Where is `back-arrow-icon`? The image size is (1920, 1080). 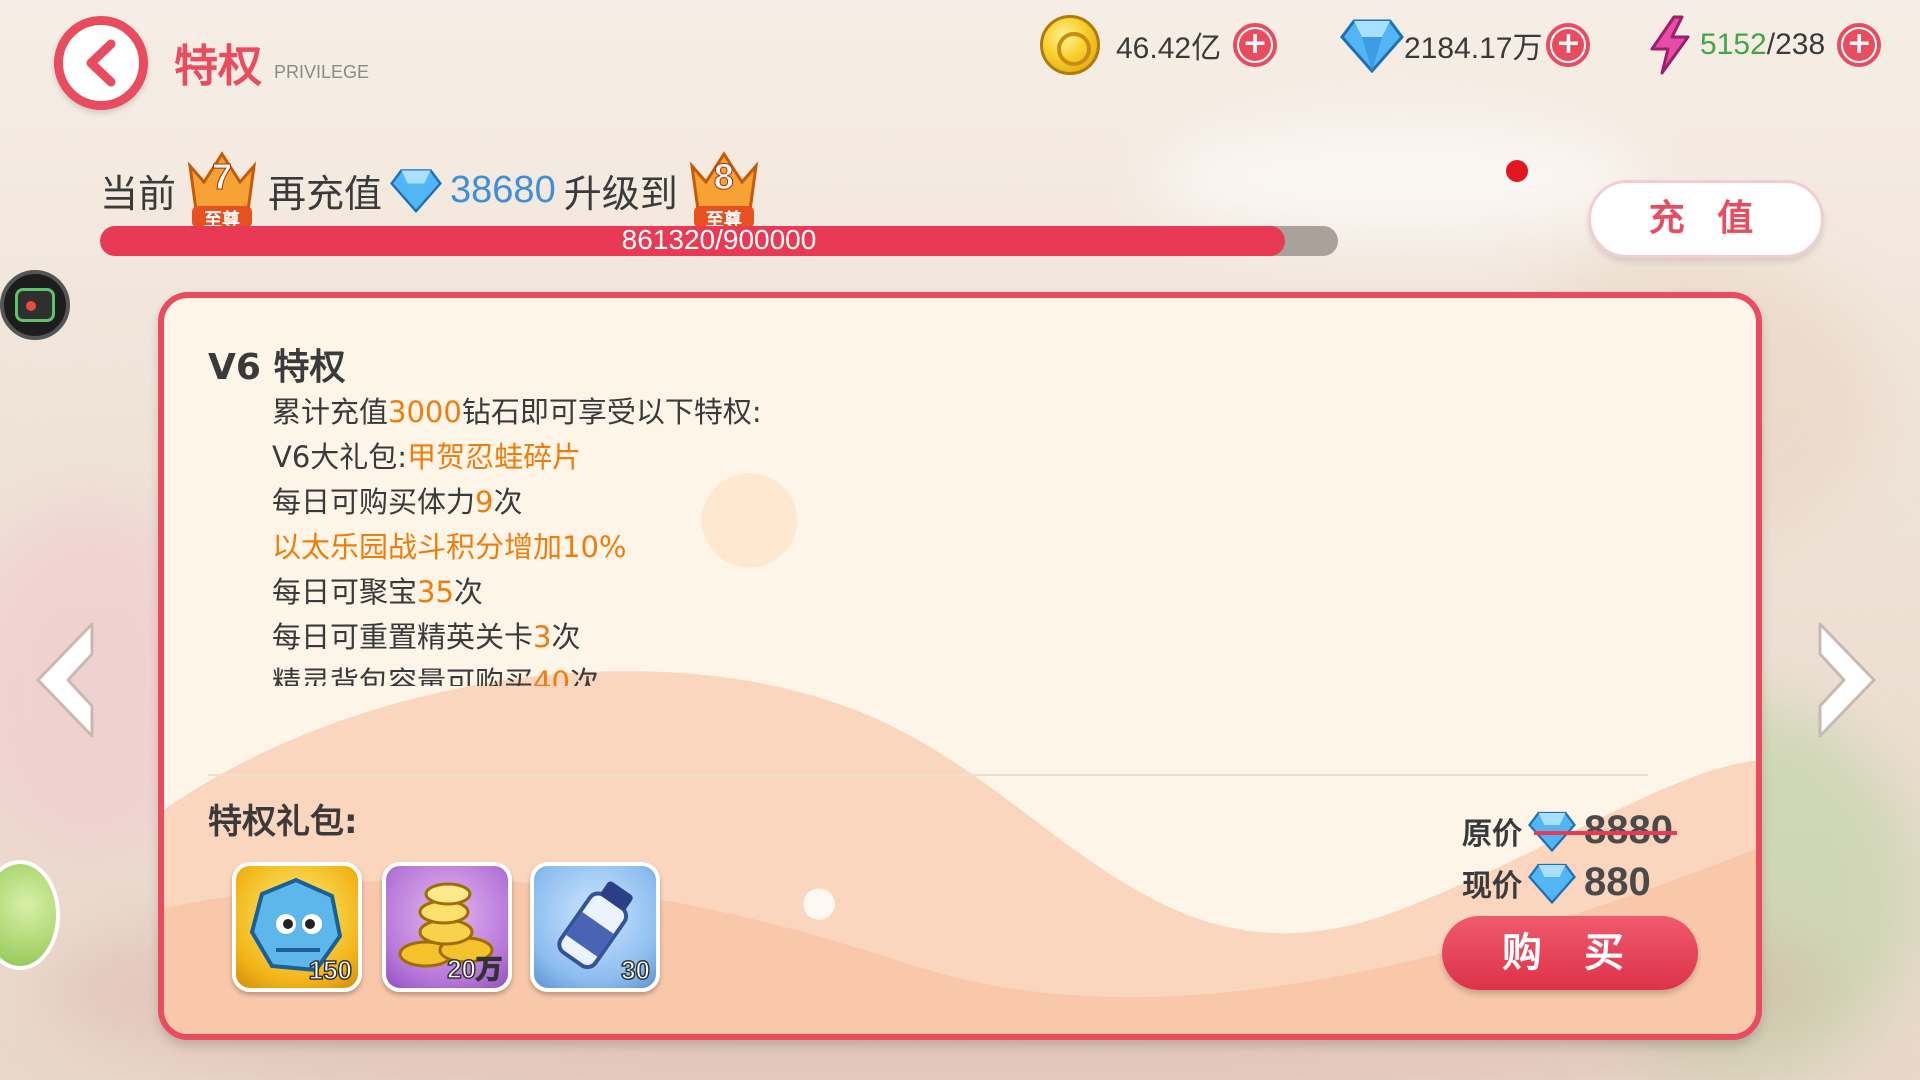
back-arrow-icon is located at coordinates (101, 63).